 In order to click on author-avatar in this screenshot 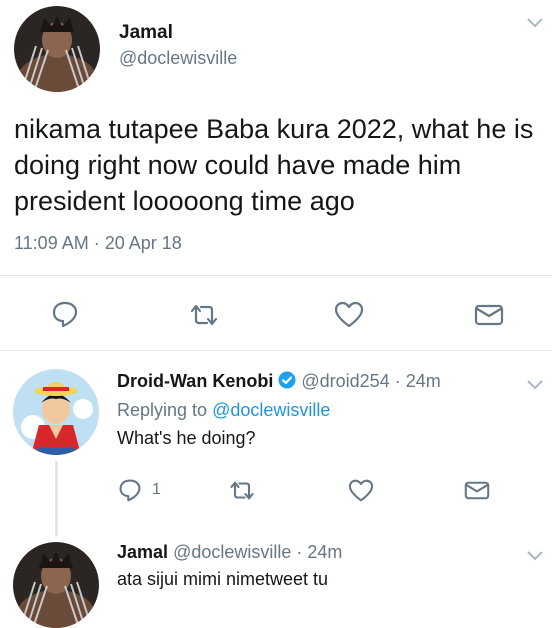, I will do `click(57, 49)`.